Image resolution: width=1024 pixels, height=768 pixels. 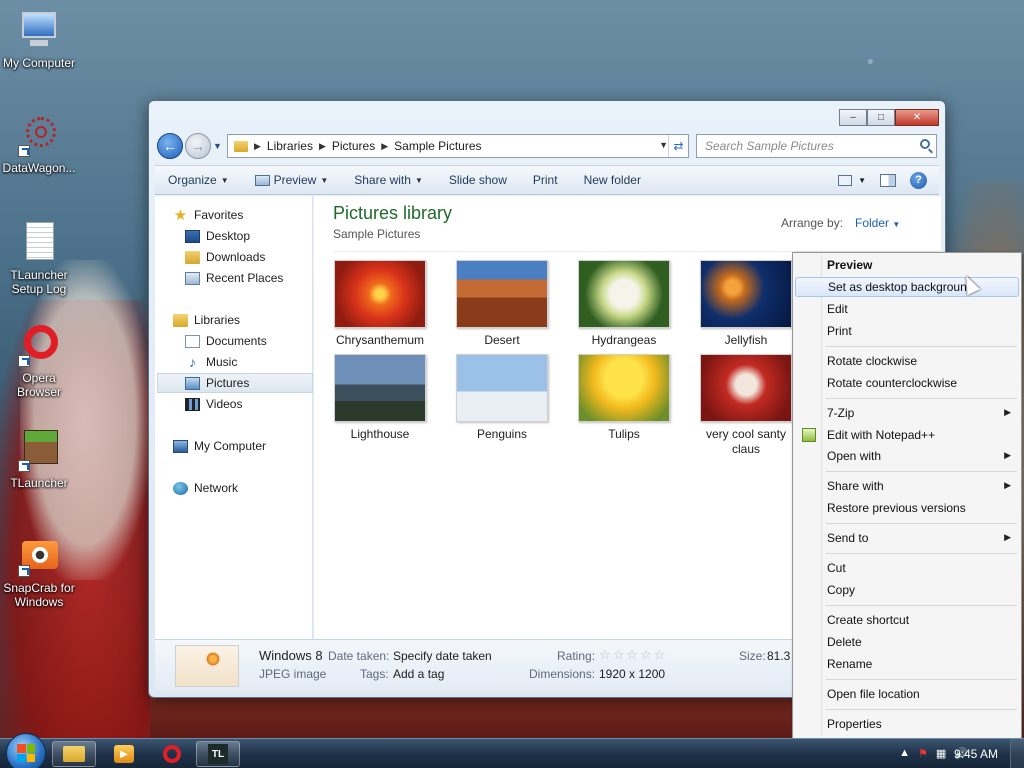 What do you see at coordinates (612, 180) in the screenshot?
I see `new-folder-button: New folder` at bounding box center [612, 180].